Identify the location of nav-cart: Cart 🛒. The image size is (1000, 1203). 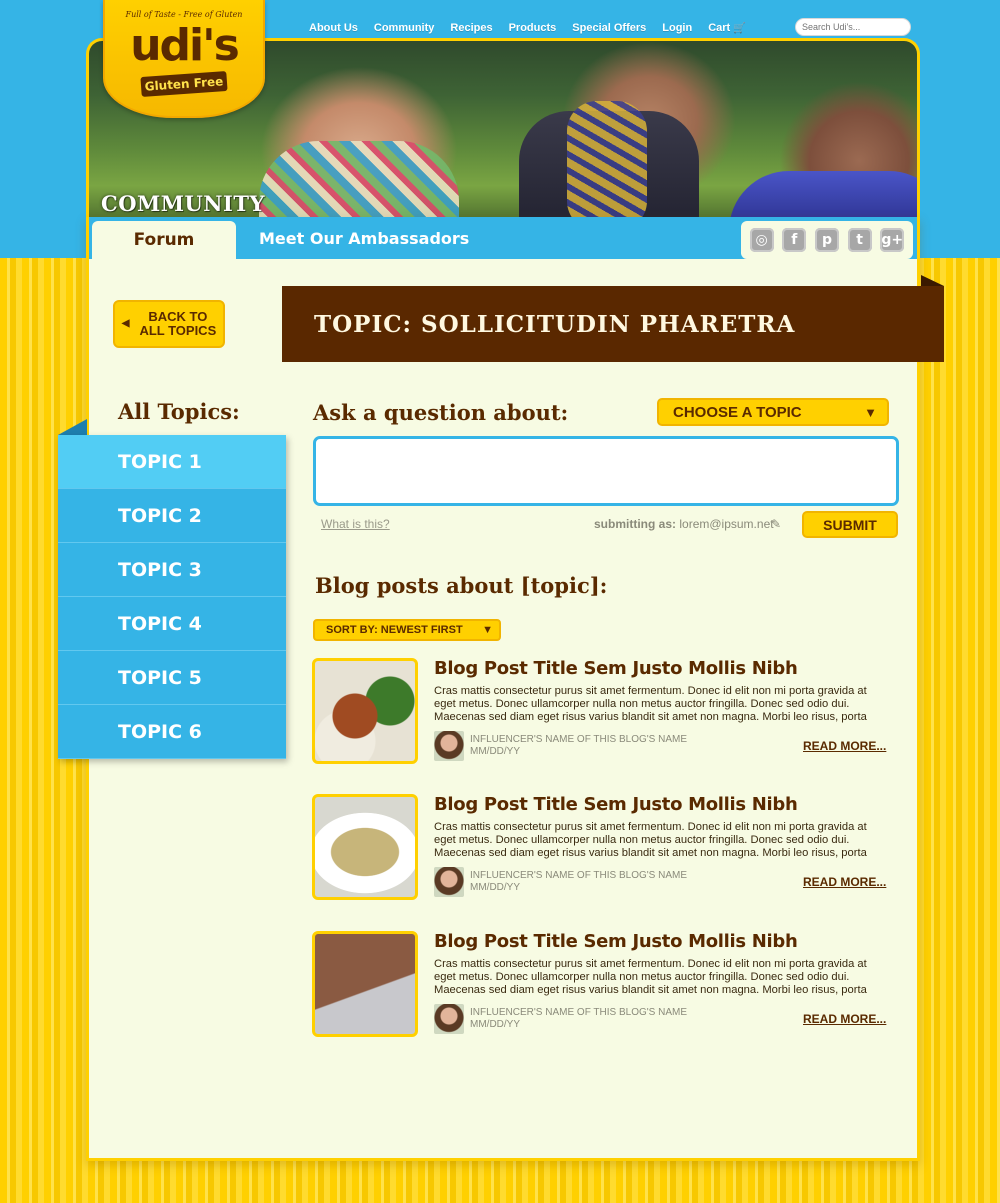
(726, 28).